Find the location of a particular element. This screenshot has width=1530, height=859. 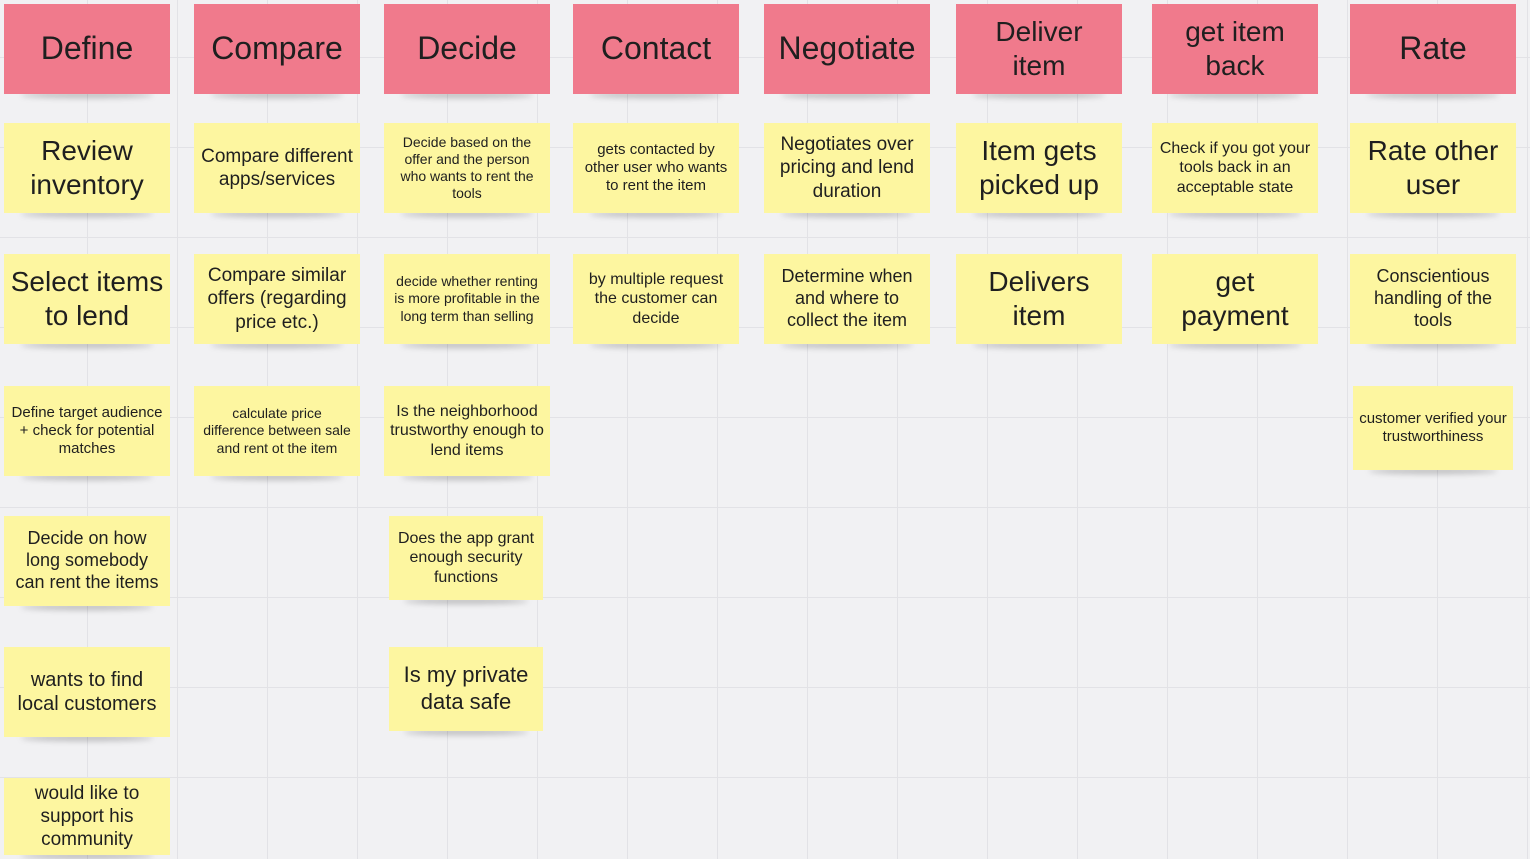

sticky-note: would like to support his community is located at coordinates (87, 816).